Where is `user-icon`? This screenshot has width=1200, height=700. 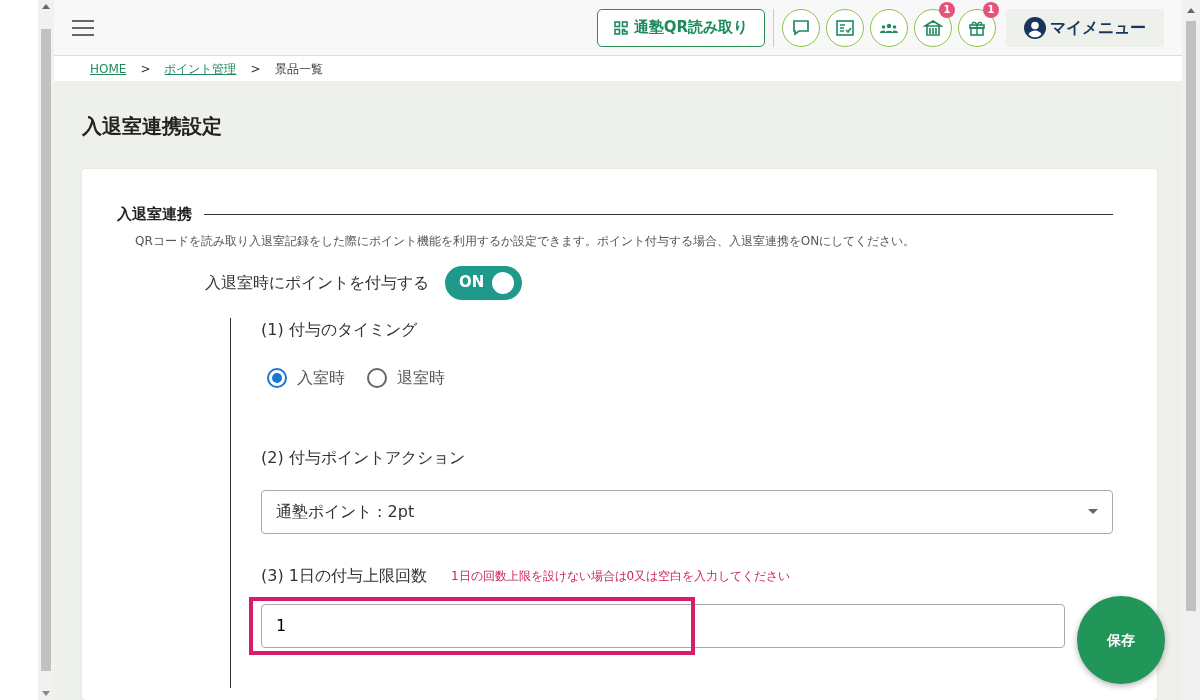 user-icon is located at coordinates (1035, 27).